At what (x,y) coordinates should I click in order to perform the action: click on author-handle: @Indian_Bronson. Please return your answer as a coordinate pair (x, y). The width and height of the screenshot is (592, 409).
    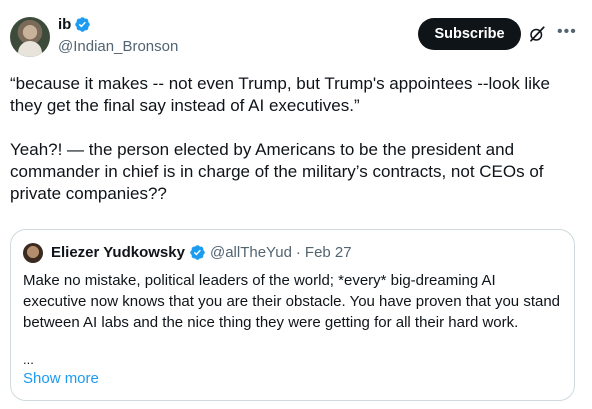
    Looking at the image, I should click on (118, 46).